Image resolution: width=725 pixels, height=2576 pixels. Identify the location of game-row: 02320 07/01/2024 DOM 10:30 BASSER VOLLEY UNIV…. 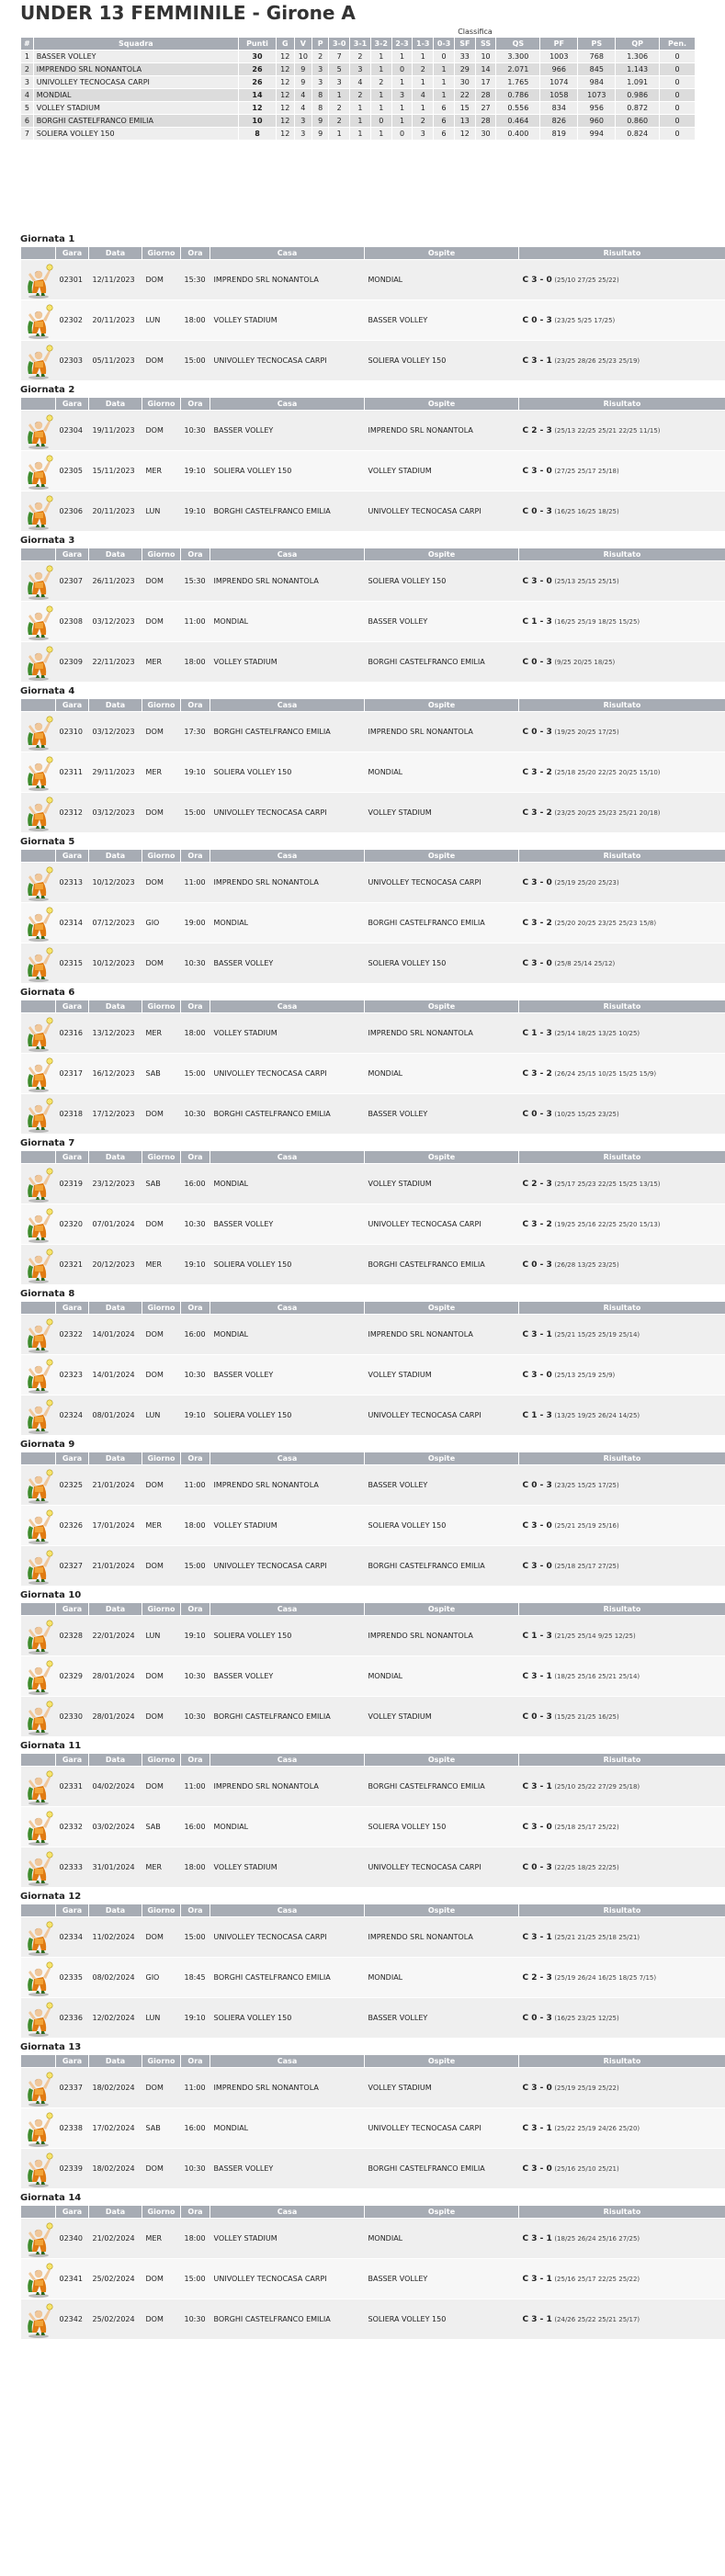
(372, 1224).